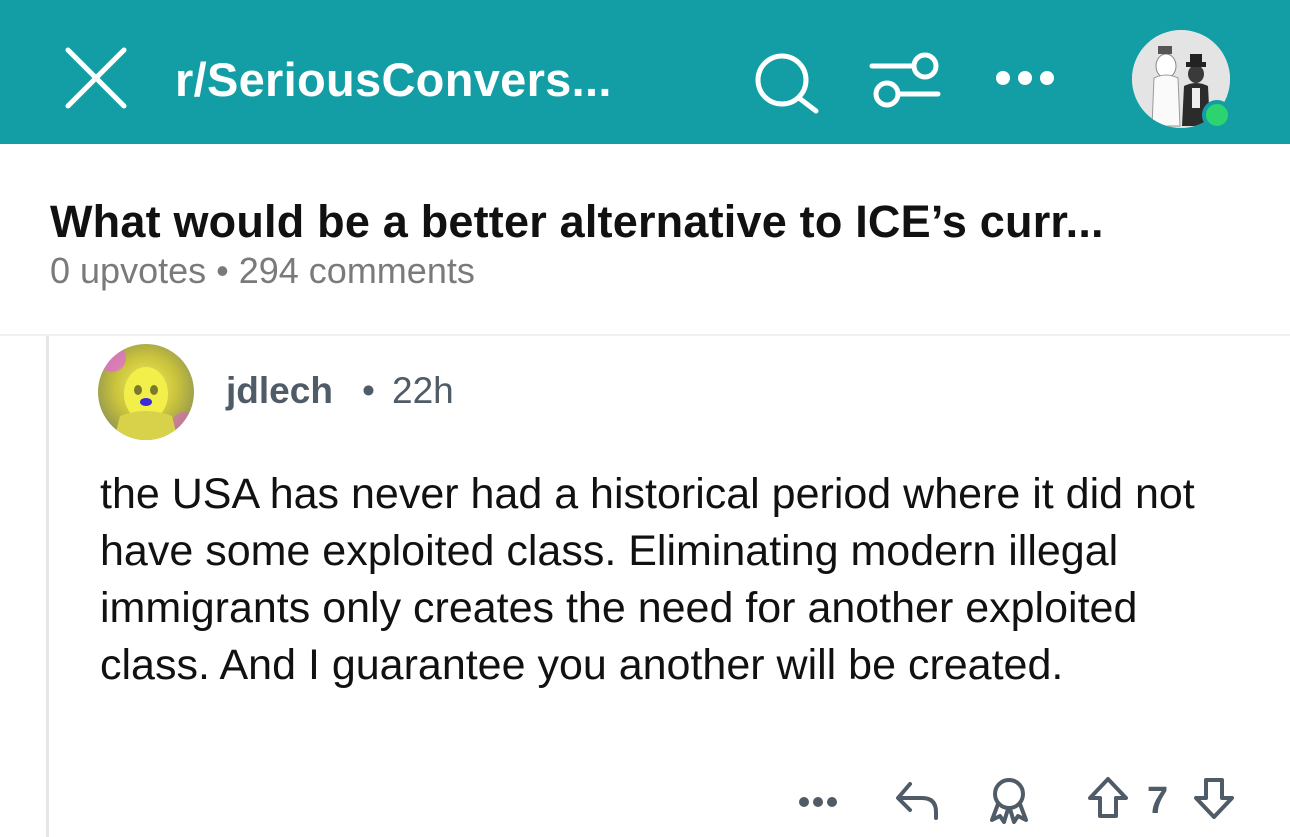 The image size is (1290, 837). What do you see at coordinates (787, 82) in the screenshot?
I see `search-icon` at bounding box center [787, 82].